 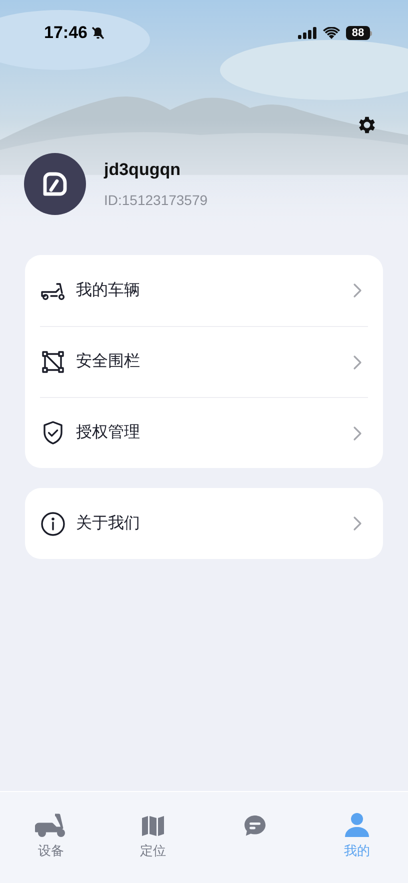 What do you see at coordinates (204, 361) in the screenshot?
I see `menu-item: 安全围栏` at bounding box center [204, 361].